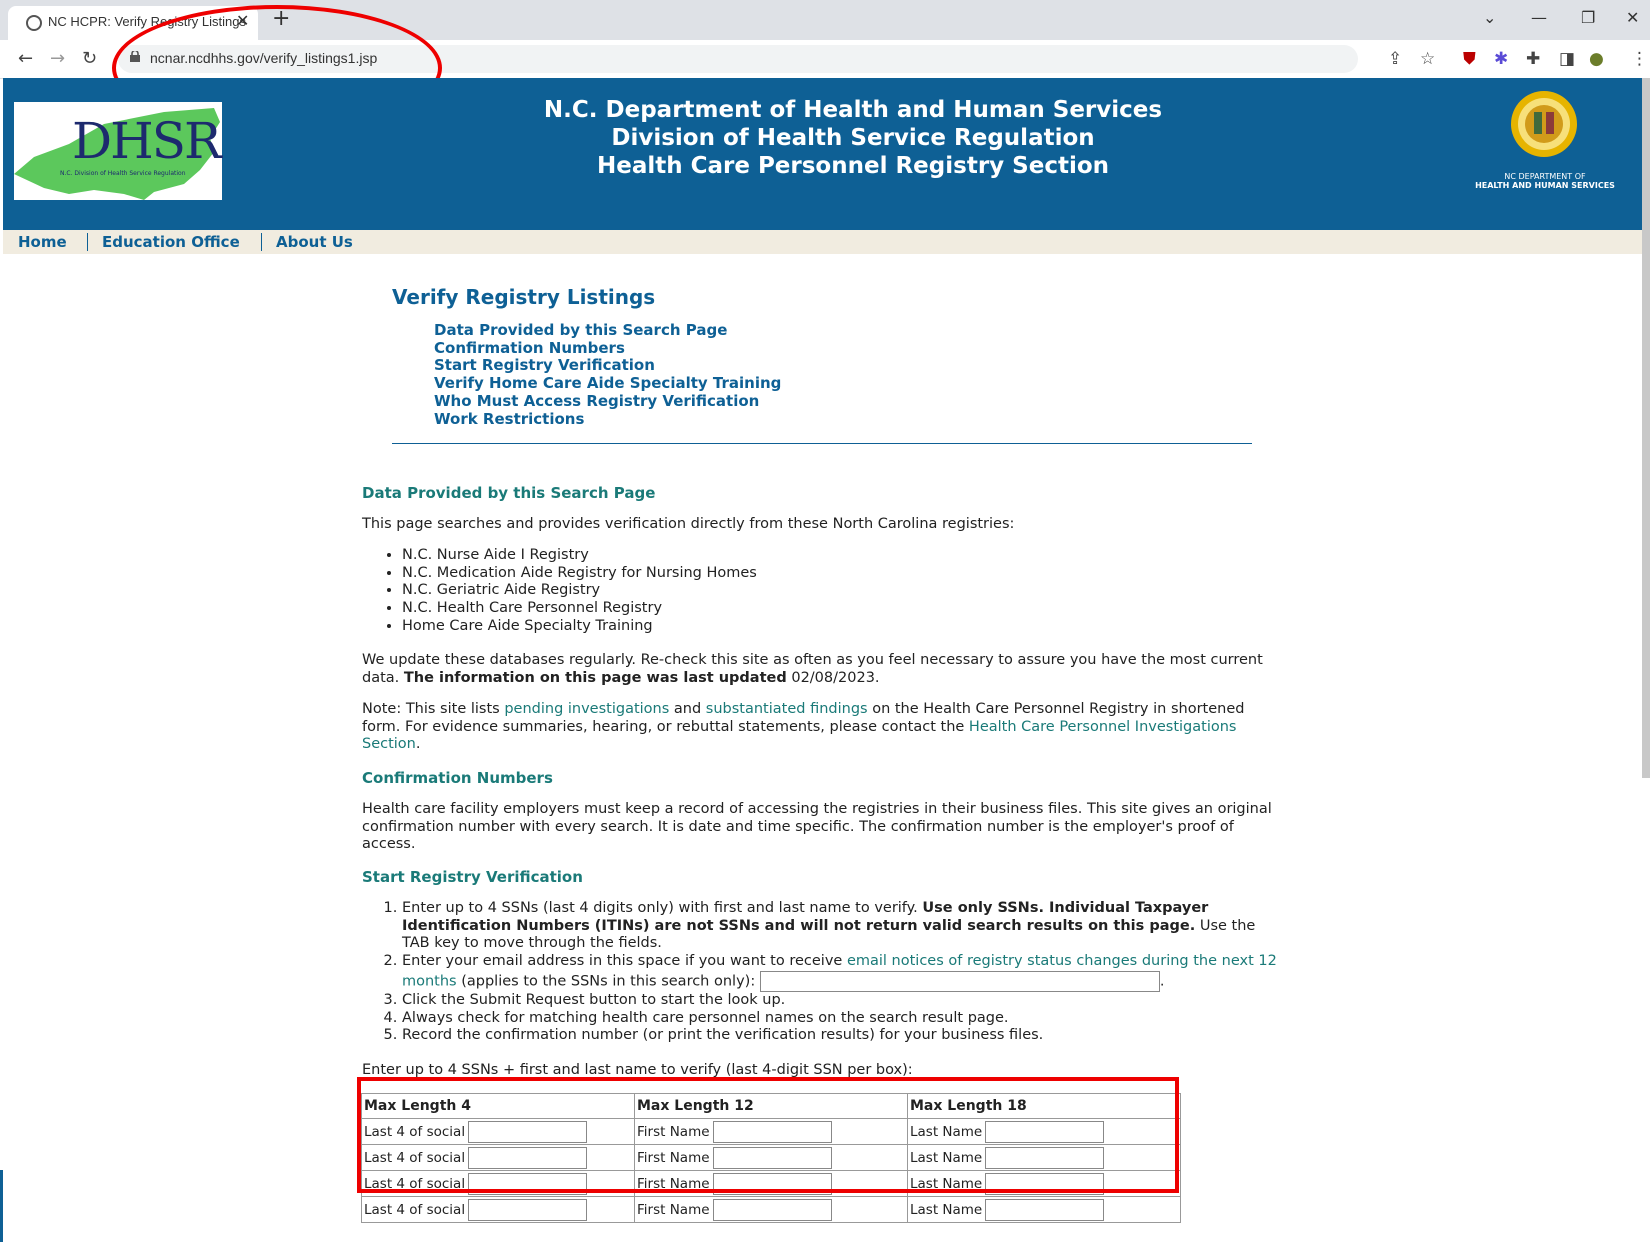  I want to click on header-title-line: Division of Health Service Regulation, so click(853, 138).